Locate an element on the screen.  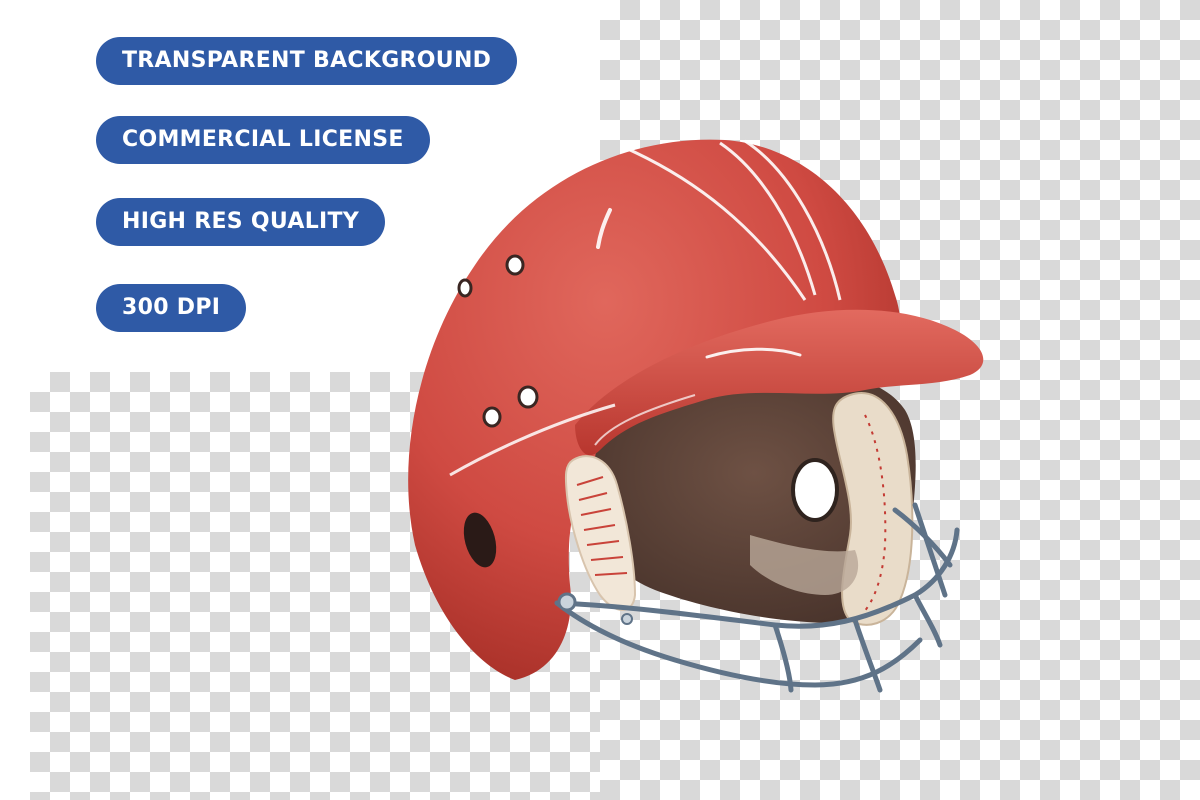
badge-300-dpi: 300 DPI is located at coordinates (171, 308).